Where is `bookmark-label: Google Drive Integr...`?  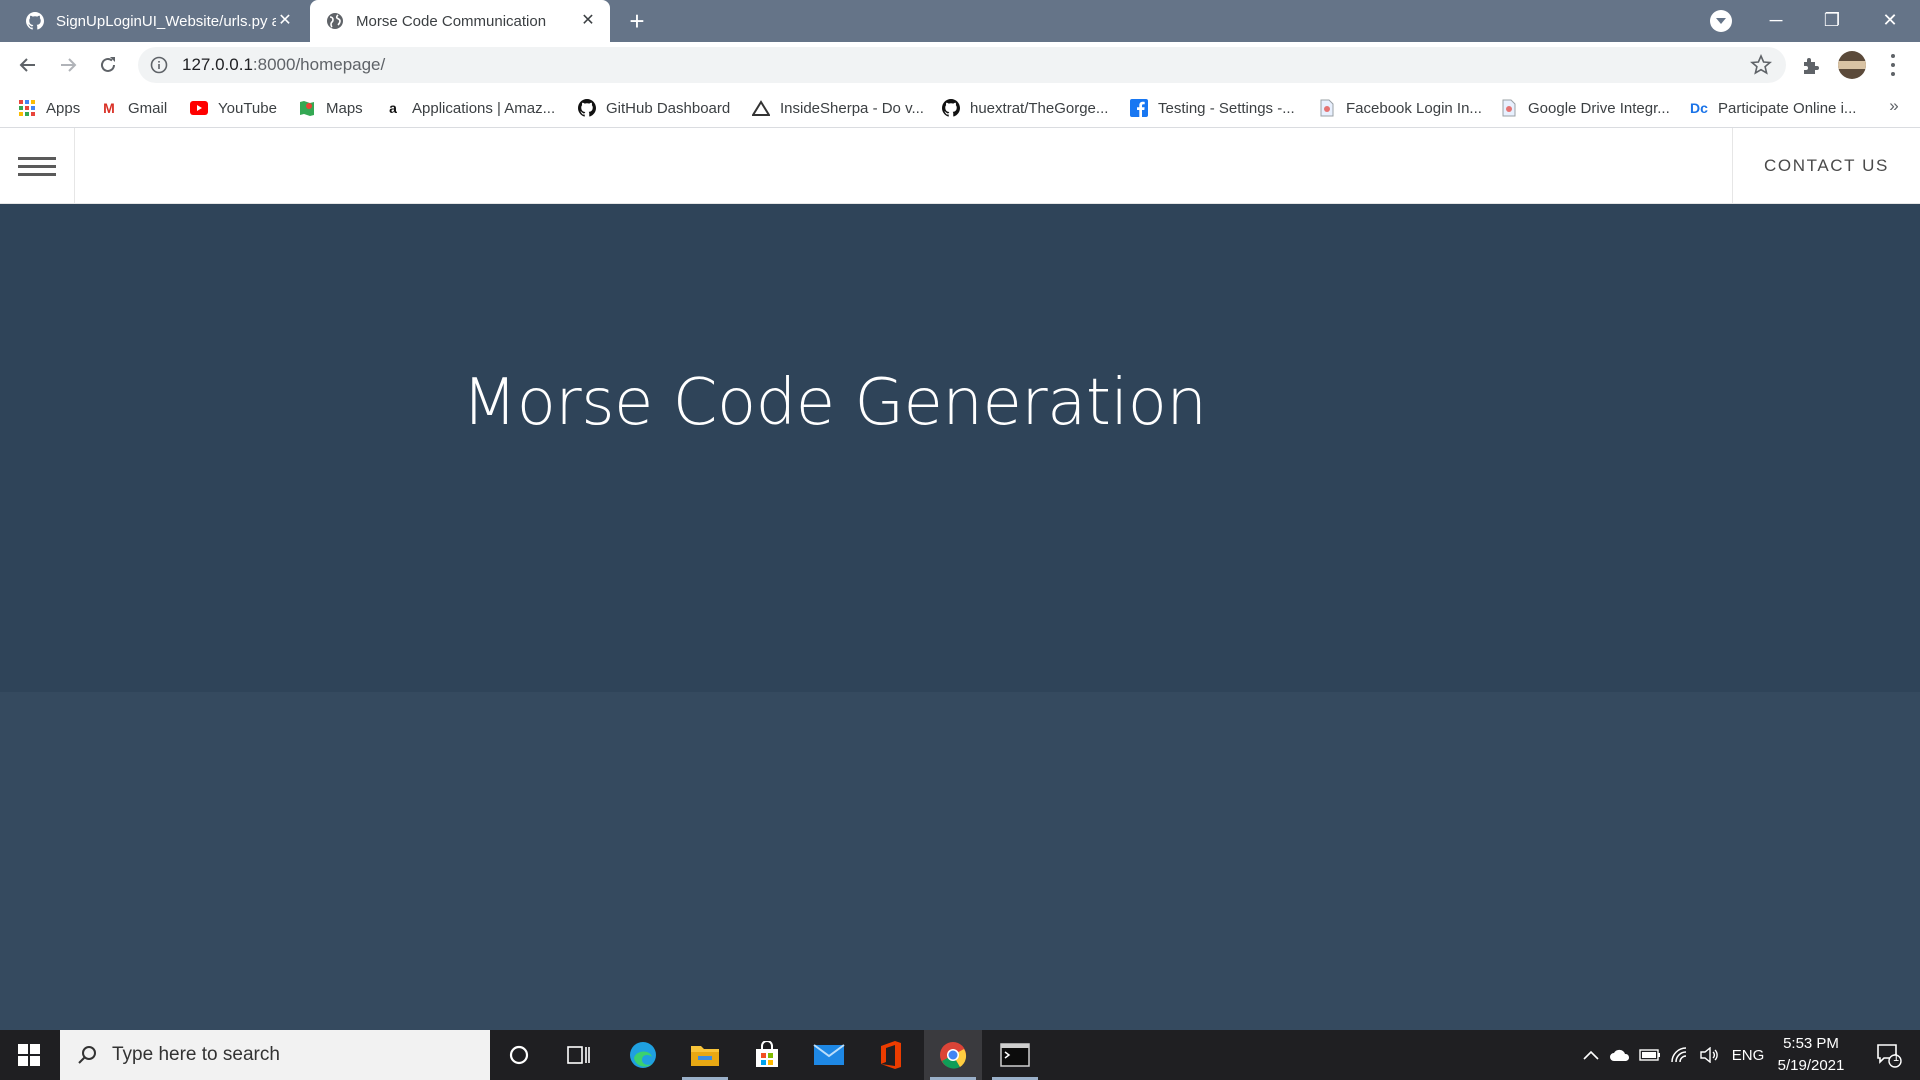
bookmark-label: Google Drive Integr... is located at coordinates (1599, 108).